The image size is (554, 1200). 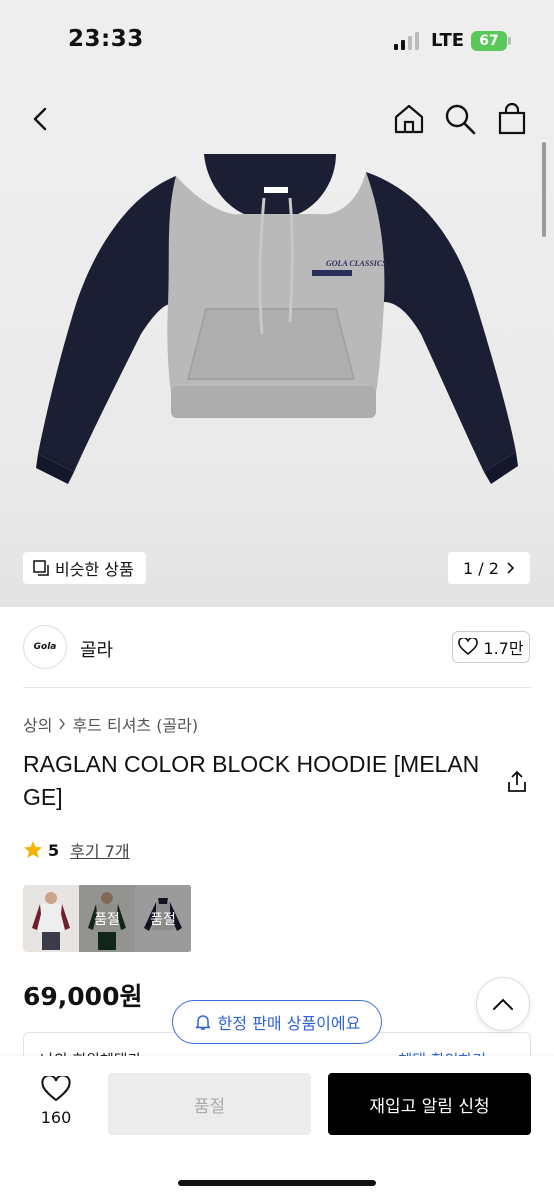 What do you see at coordinates (503, 648) in the screenshot?
I see `brand-like-count: 1.7만` at bounding box center [503, 648].